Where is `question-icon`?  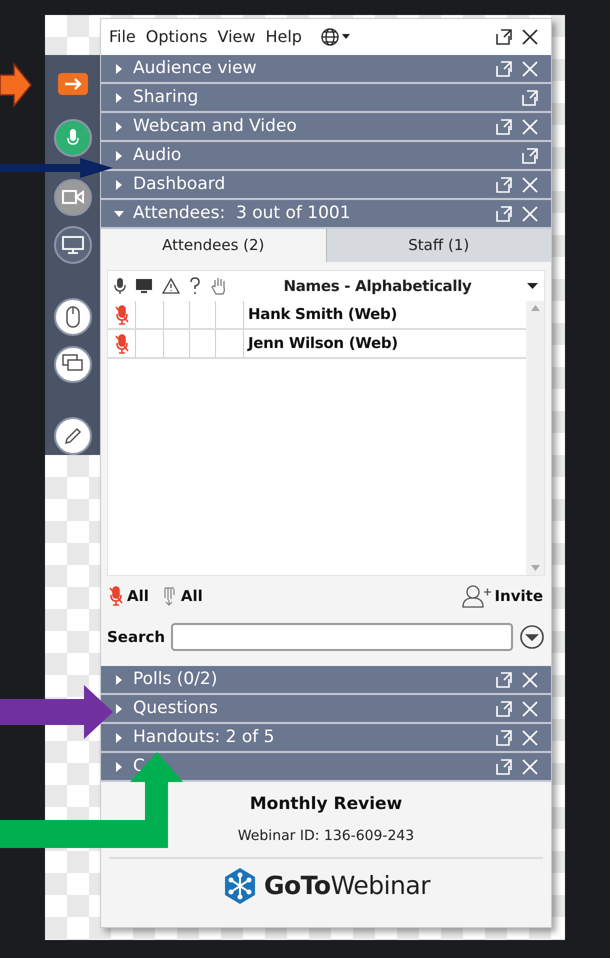 question-icon is located at coordinates (195, 286).